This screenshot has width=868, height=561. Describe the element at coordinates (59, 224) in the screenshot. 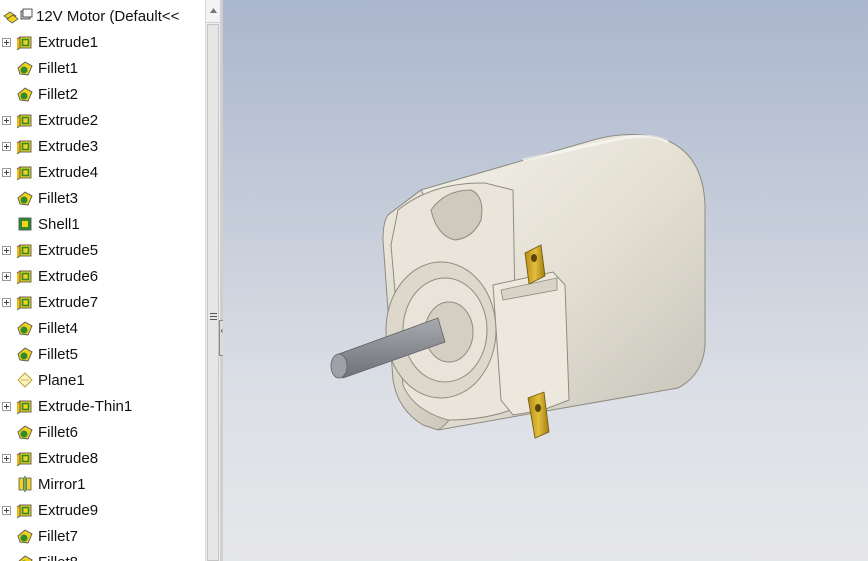

I see `tree-item-label: Shell1` at that location.